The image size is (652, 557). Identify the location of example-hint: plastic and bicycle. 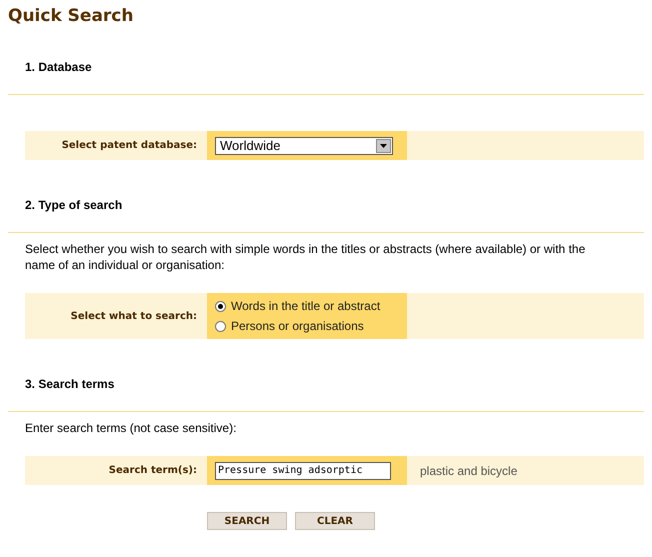
(469, 471).